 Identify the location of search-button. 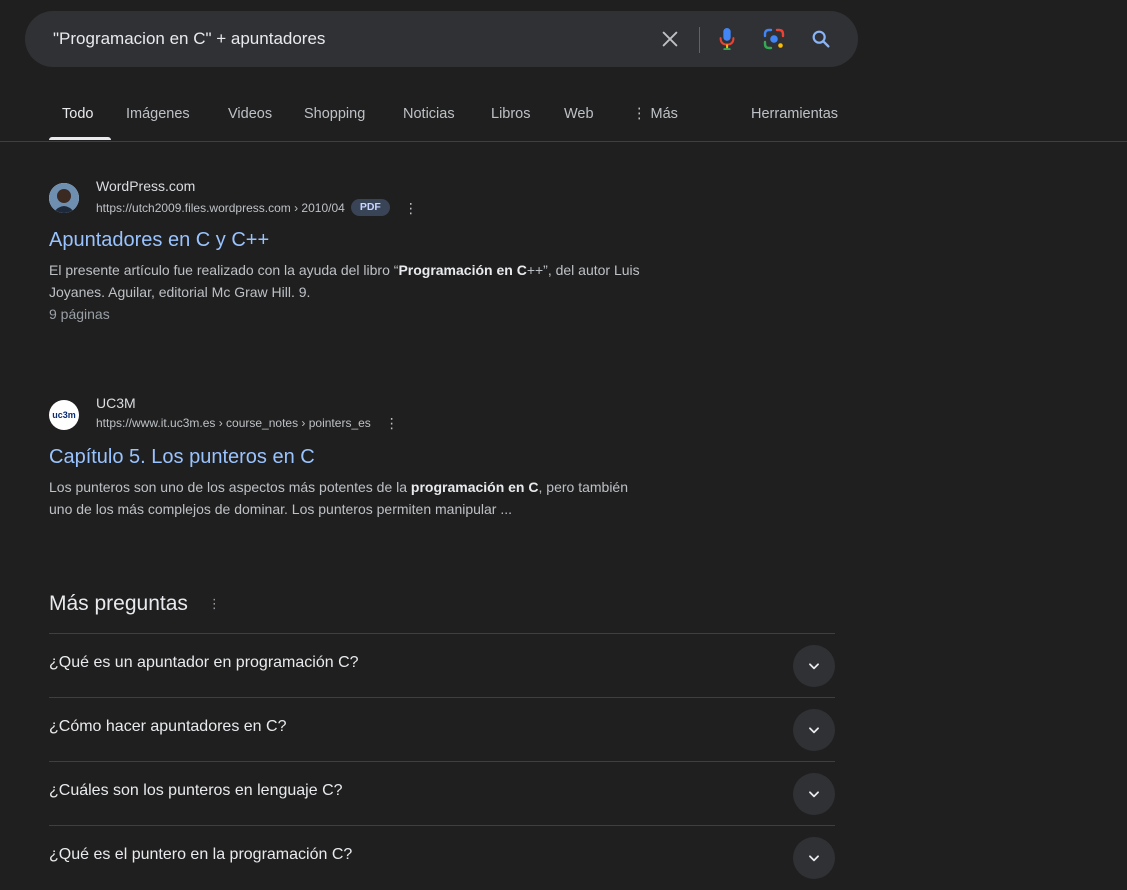
(821, 39).